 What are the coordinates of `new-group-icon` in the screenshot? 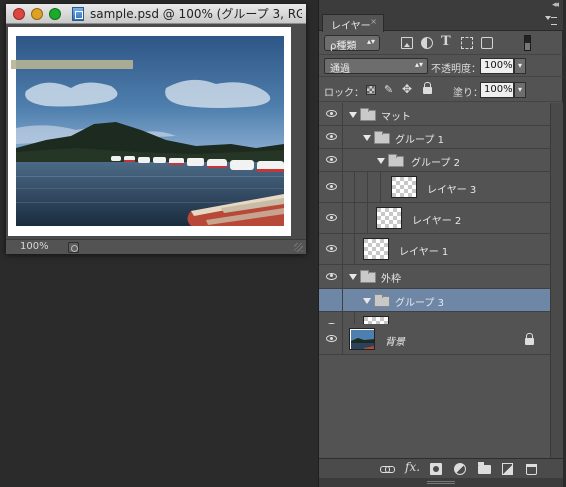 It's located at (484, 468).